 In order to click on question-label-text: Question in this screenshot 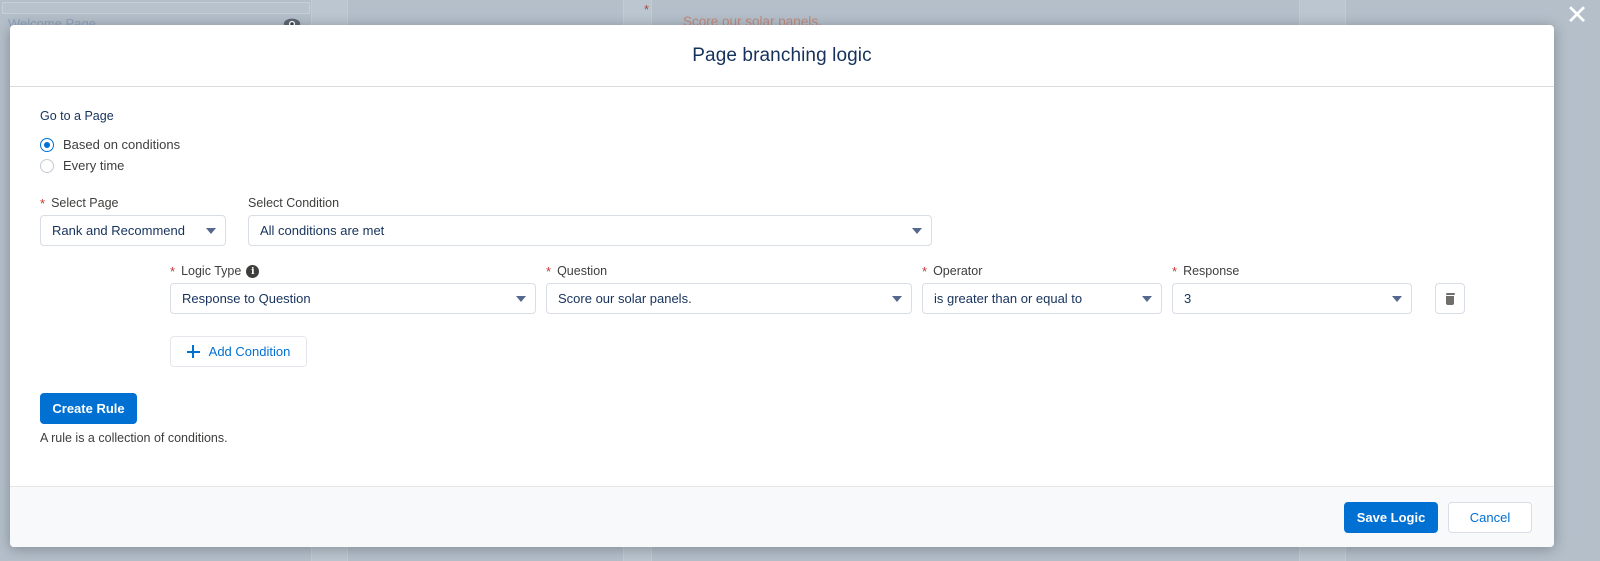, I will do `click(582, 271)`.